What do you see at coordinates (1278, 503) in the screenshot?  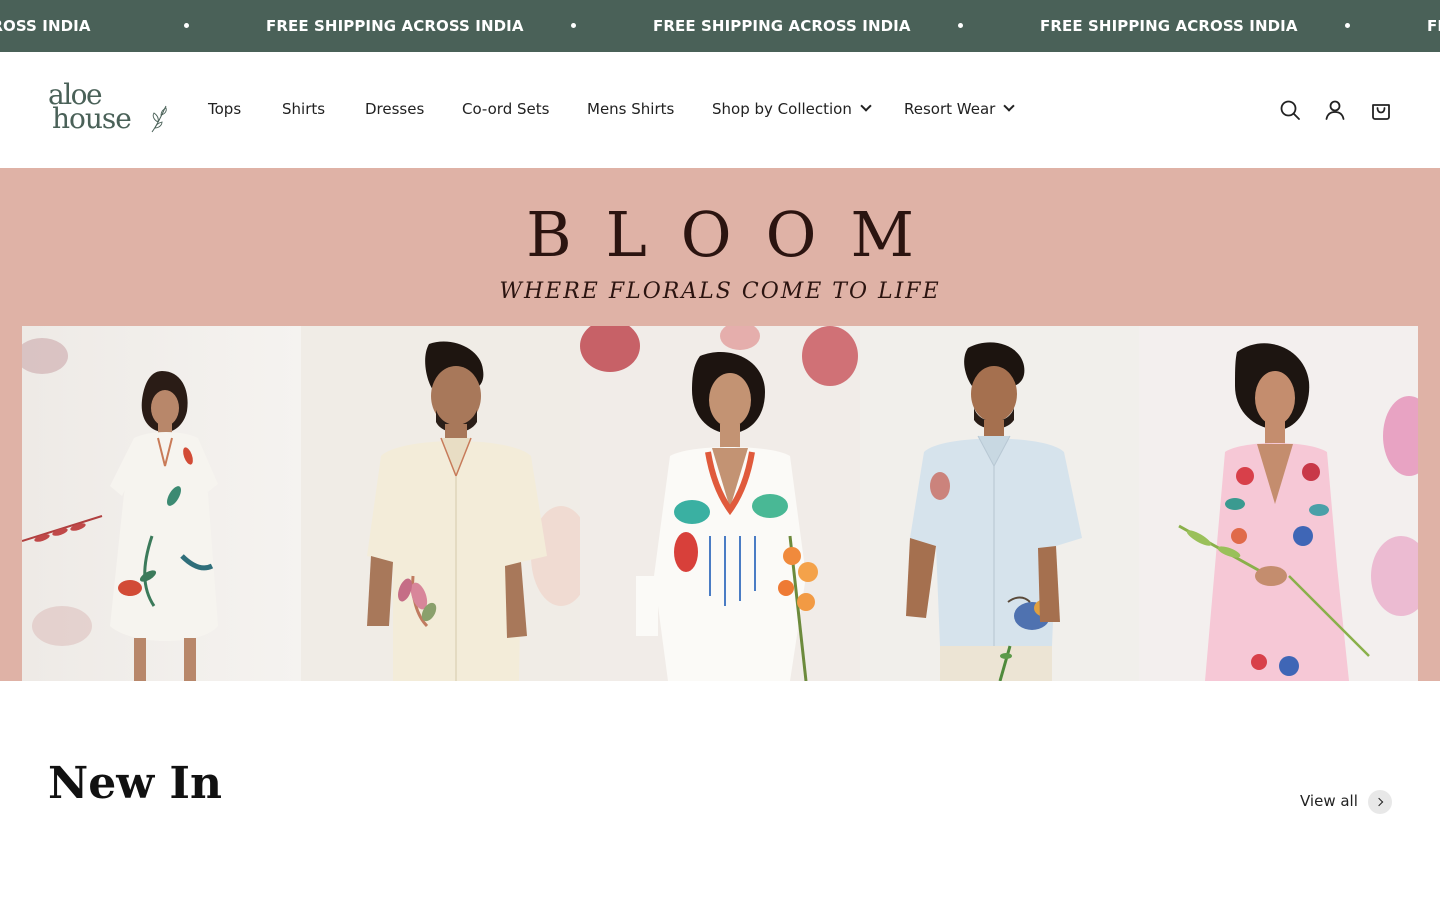 I see `model-photo-pink-dress` at bounding box center [1278, 503].